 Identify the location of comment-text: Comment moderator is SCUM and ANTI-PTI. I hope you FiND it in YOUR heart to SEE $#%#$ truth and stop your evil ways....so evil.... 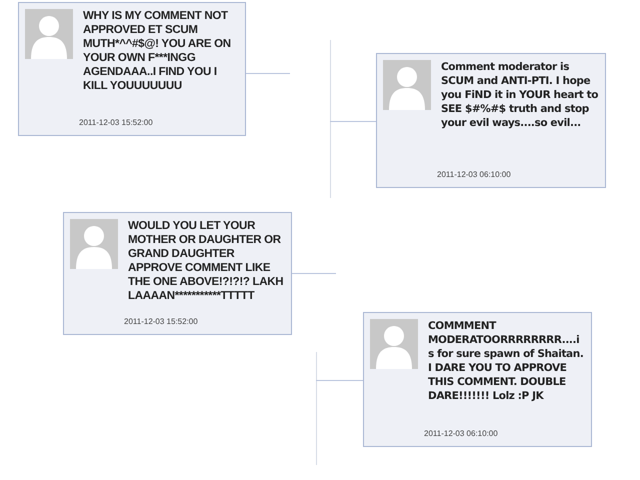
(520, 95).